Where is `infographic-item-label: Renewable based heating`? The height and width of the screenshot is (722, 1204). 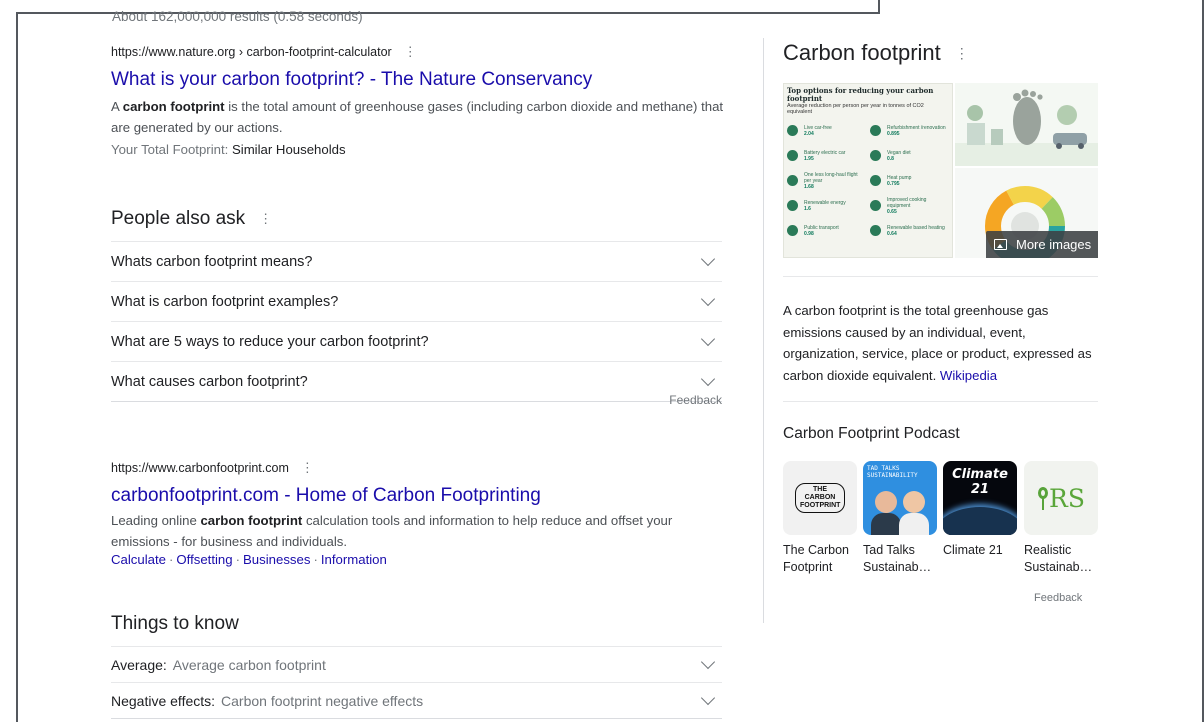 infographic-item-label: Renewable based heating is located at coordinates (916, 227).